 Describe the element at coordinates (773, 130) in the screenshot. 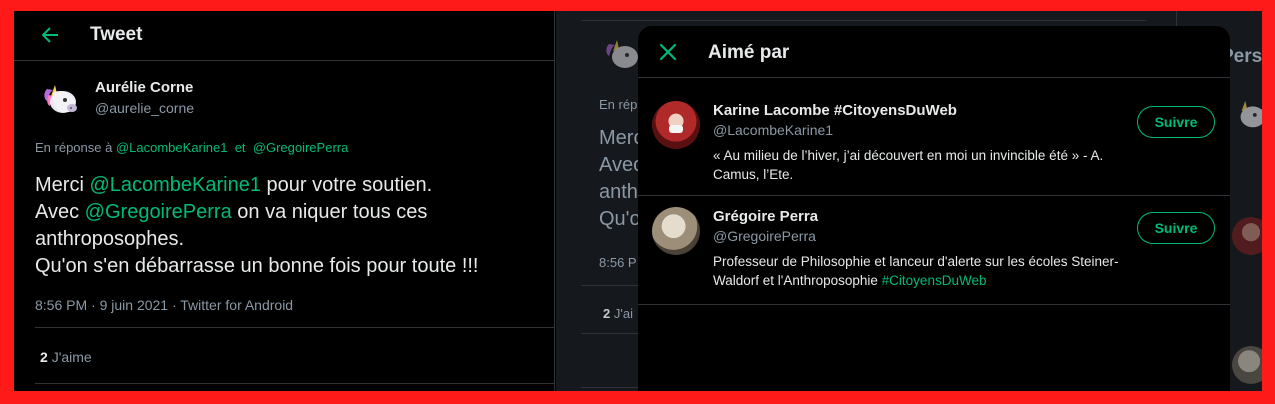

I see `user-handle: @LacombeKarine1` at that location.